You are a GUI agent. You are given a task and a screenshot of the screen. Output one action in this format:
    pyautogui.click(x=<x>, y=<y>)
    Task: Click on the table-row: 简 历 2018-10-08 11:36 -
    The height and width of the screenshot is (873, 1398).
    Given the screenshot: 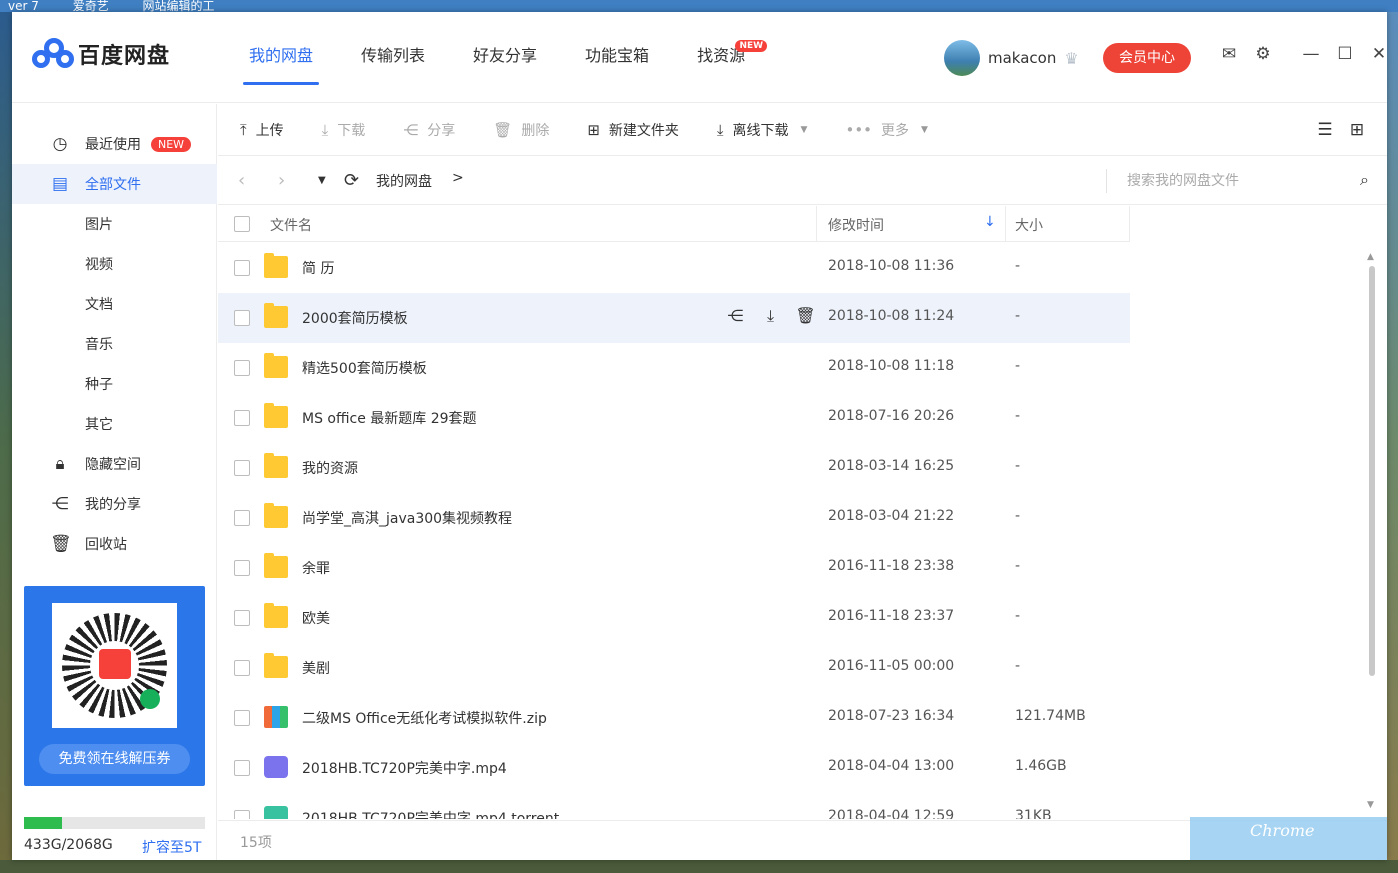 What is the action you would take?
    pyautogui.click(x=674, y=268)
    